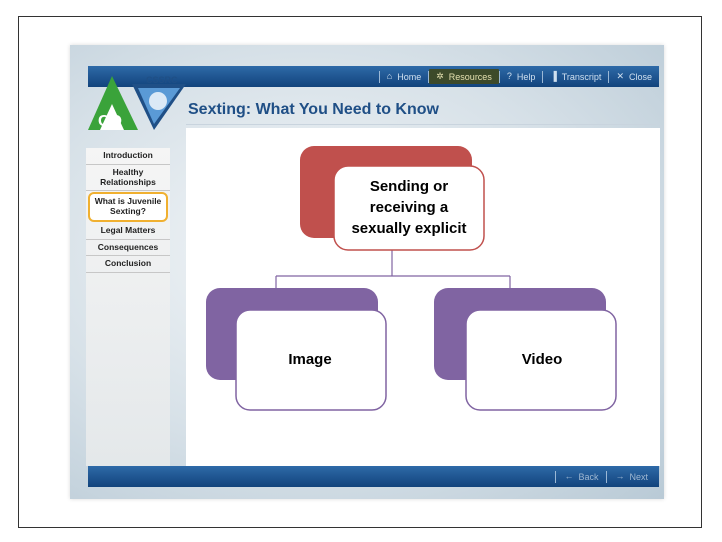  I want to click on image-node-label: Image, so click(309, 359).